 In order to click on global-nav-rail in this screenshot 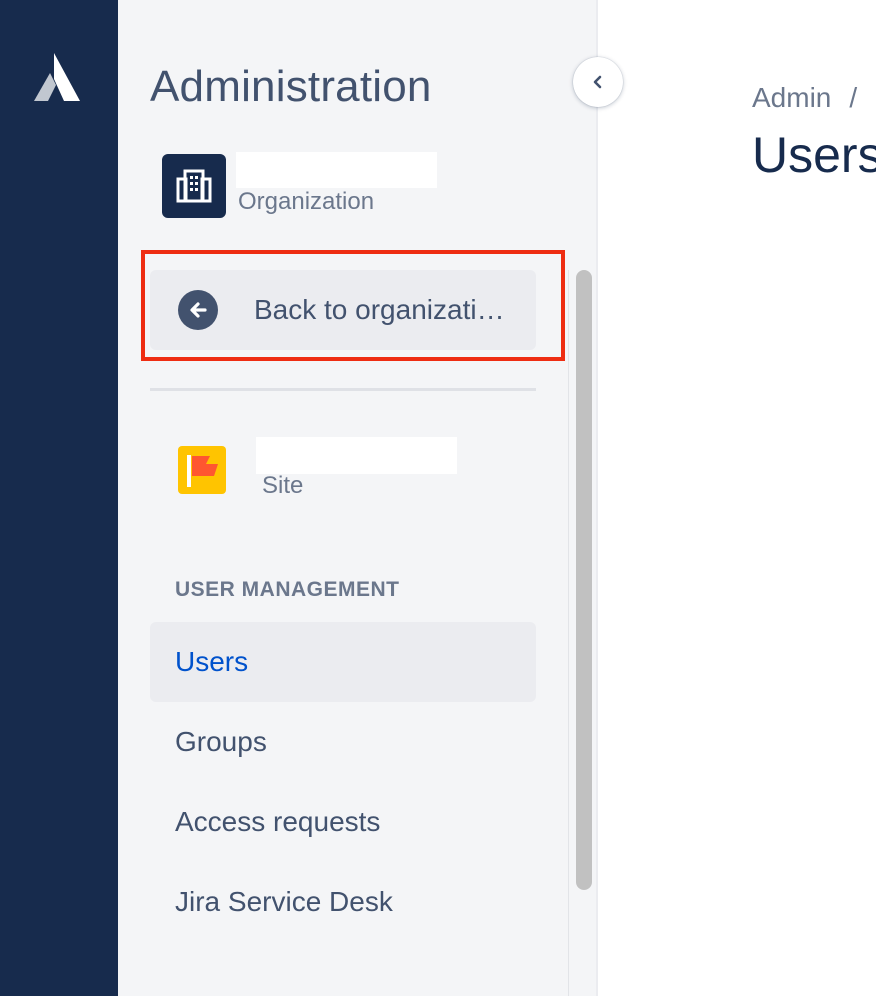, I will do `click(59, 498)`.